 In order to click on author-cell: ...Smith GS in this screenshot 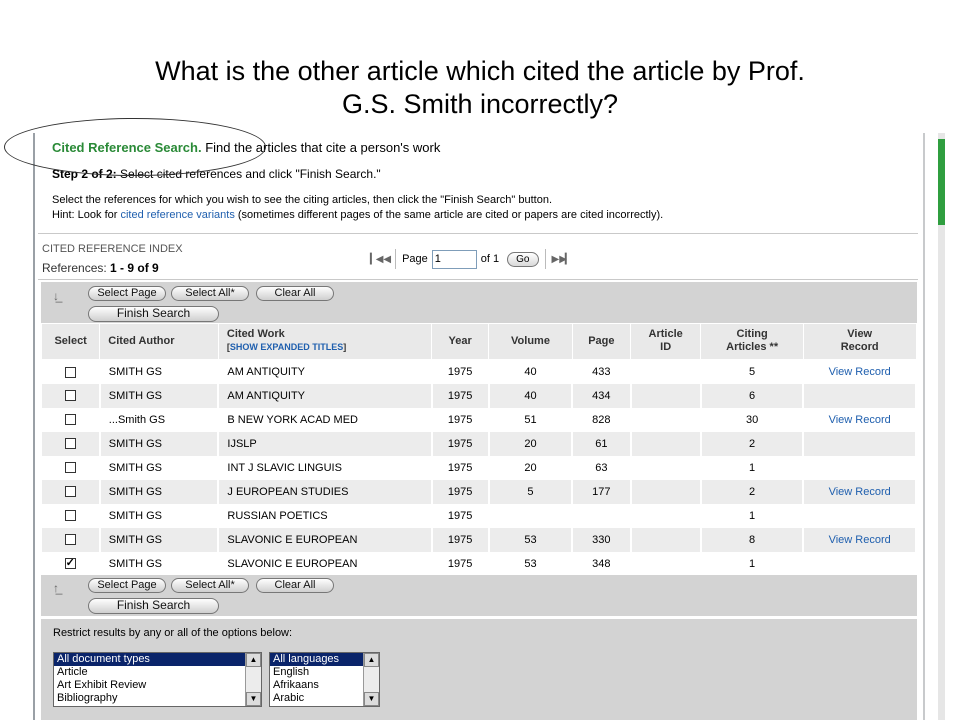, I will do `click(159, 419)`.